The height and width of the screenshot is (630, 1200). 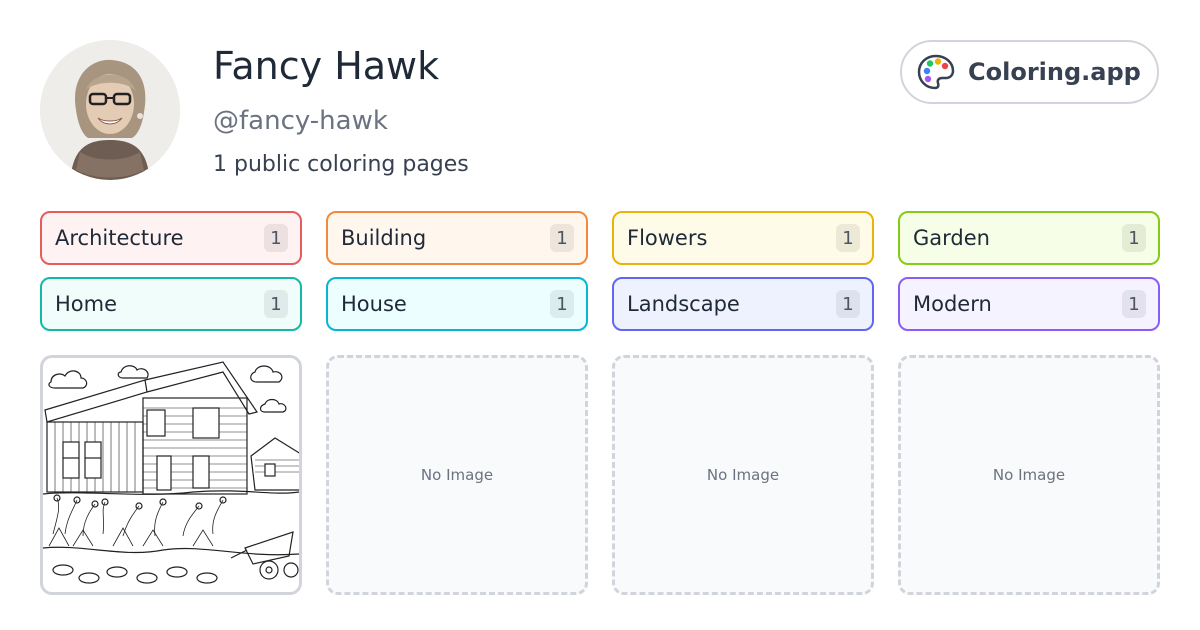 I want to click on avatar, so click(x=110, y=110).